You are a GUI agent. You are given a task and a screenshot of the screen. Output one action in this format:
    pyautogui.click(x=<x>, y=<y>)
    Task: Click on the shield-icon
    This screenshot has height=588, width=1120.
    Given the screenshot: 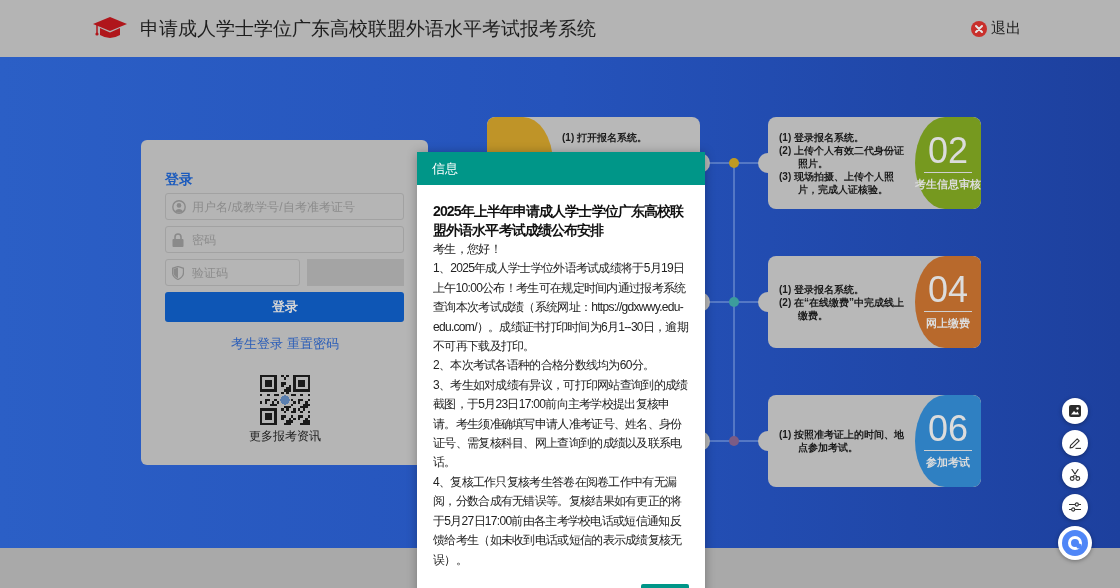 What is the action you would take?
    pyautogui.click(x=178, y=272)
    